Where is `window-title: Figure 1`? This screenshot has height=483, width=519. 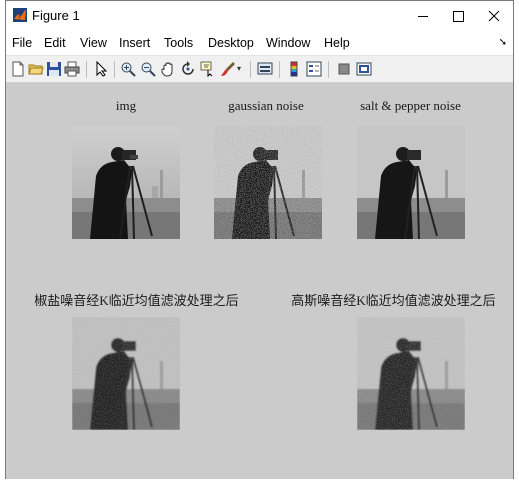
window-title: Figure 1 is located at coordinates (56, 15).